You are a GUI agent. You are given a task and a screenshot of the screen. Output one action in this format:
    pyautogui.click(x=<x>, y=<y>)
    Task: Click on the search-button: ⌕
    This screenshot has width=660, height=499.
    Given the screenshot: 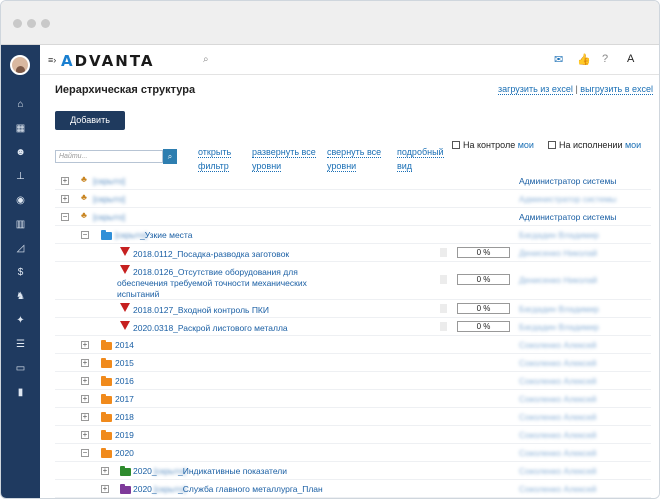 What is the action you would take?
    pyautogui.click(x=170, y=156)
    